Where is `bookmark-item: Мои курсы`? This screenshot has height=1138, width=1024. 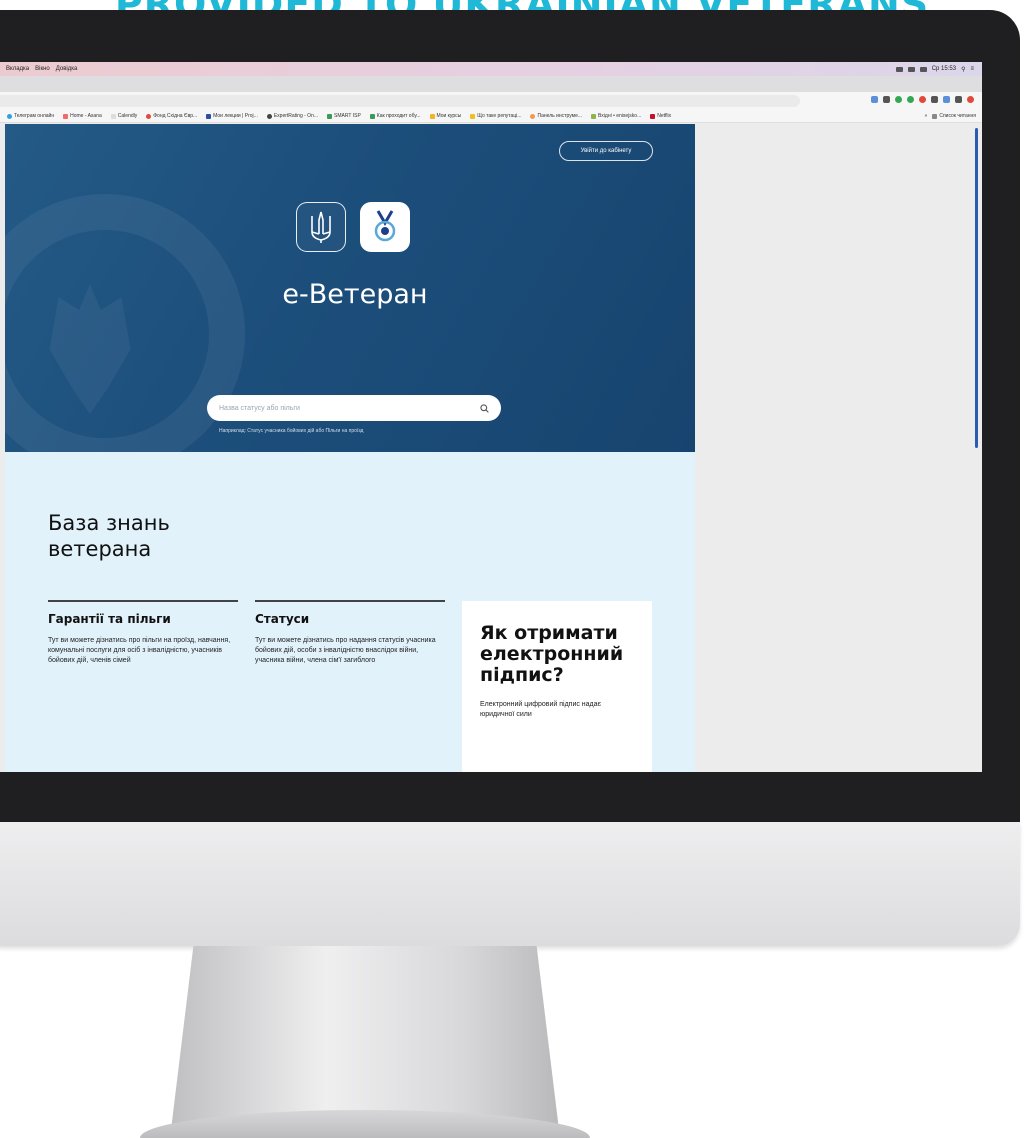
bookmark-item: Мои курсы is located at coordinates (445, 116).